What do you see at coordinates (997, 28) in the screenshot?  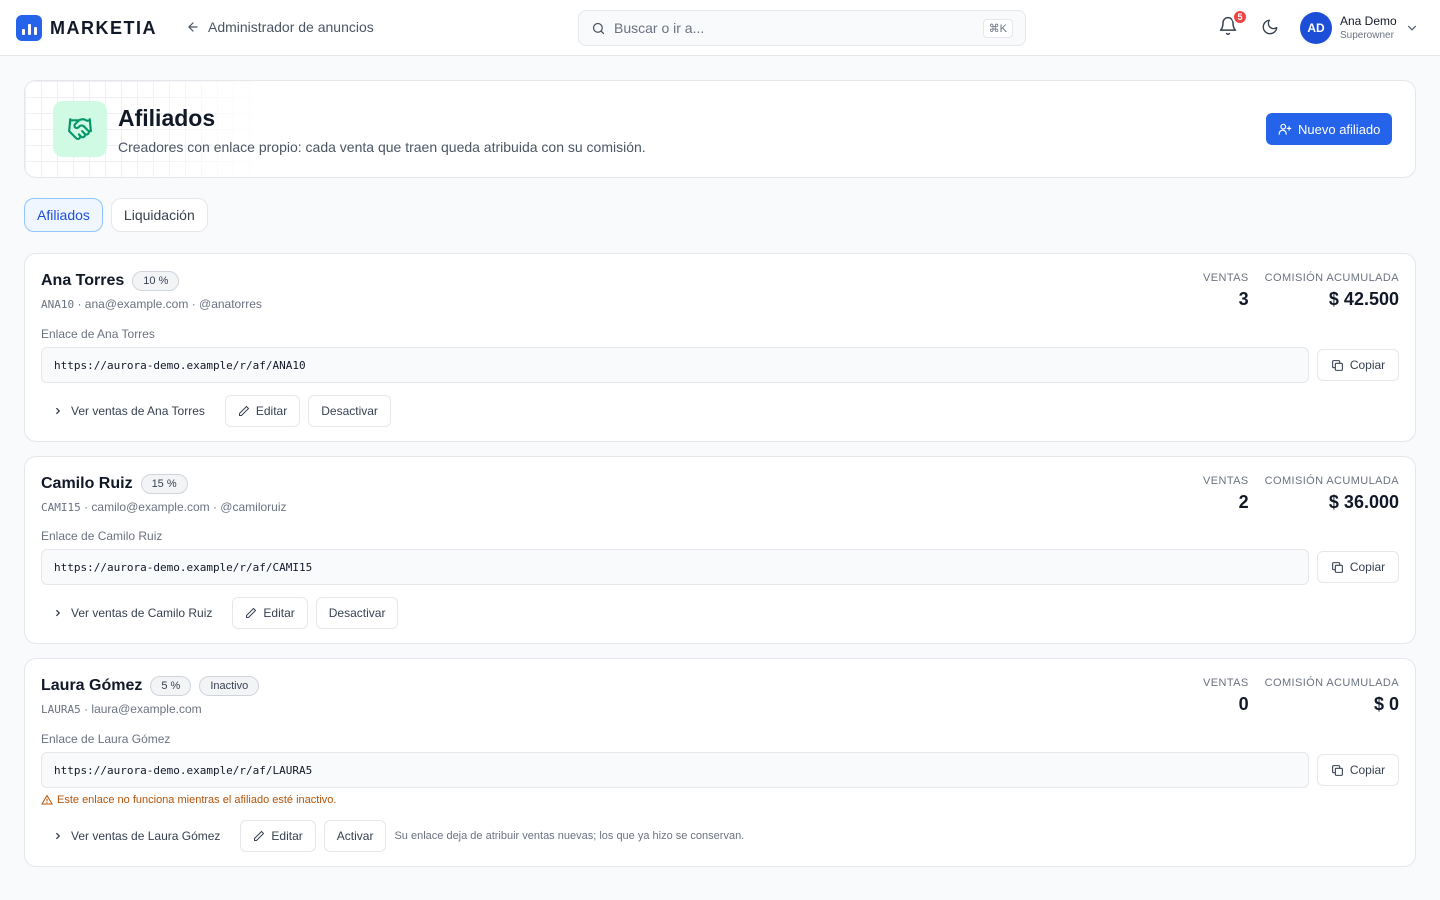 I see `search-shortcut: ⌘K` at bounding box center [997, 28].